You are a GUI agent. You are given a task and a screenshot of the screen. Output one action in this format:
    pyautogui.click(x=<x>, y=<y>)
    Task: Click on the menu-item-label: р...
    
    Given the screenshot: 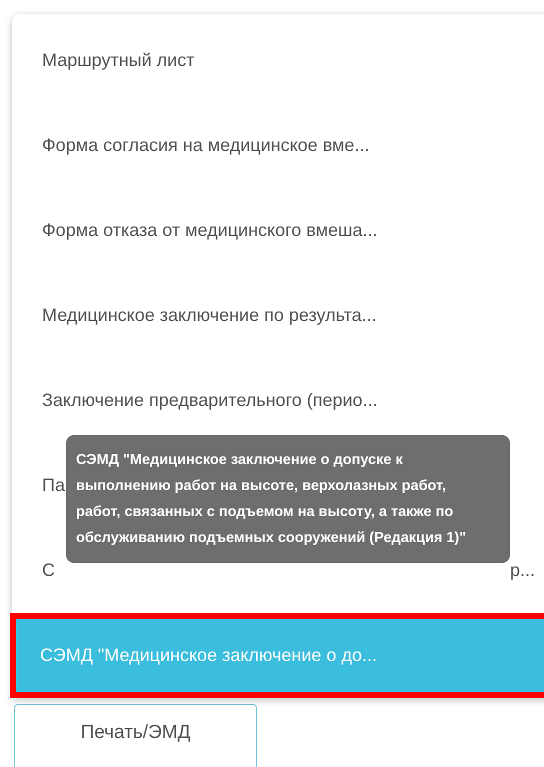 What is the action you would take?
    pyautogui.click(x=522, y=570)
    